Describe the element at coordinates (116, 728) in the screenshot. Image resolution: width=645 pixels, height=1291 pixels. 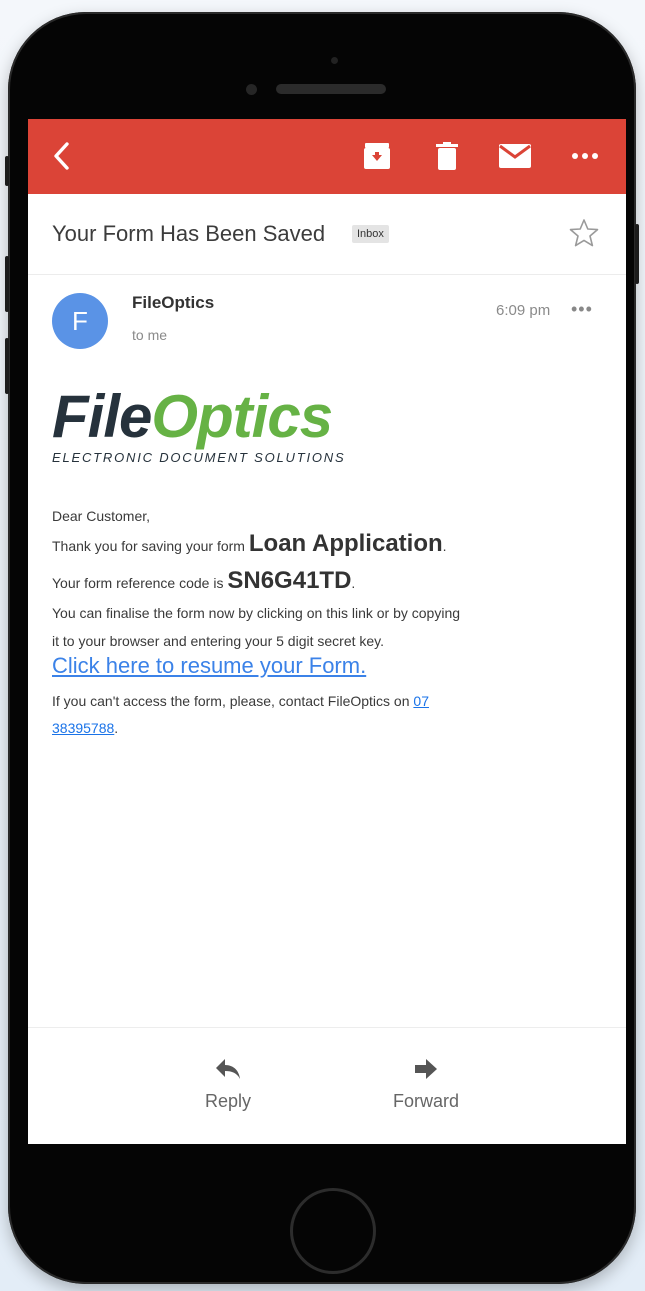
I see `contact-suffix: .` at that location.